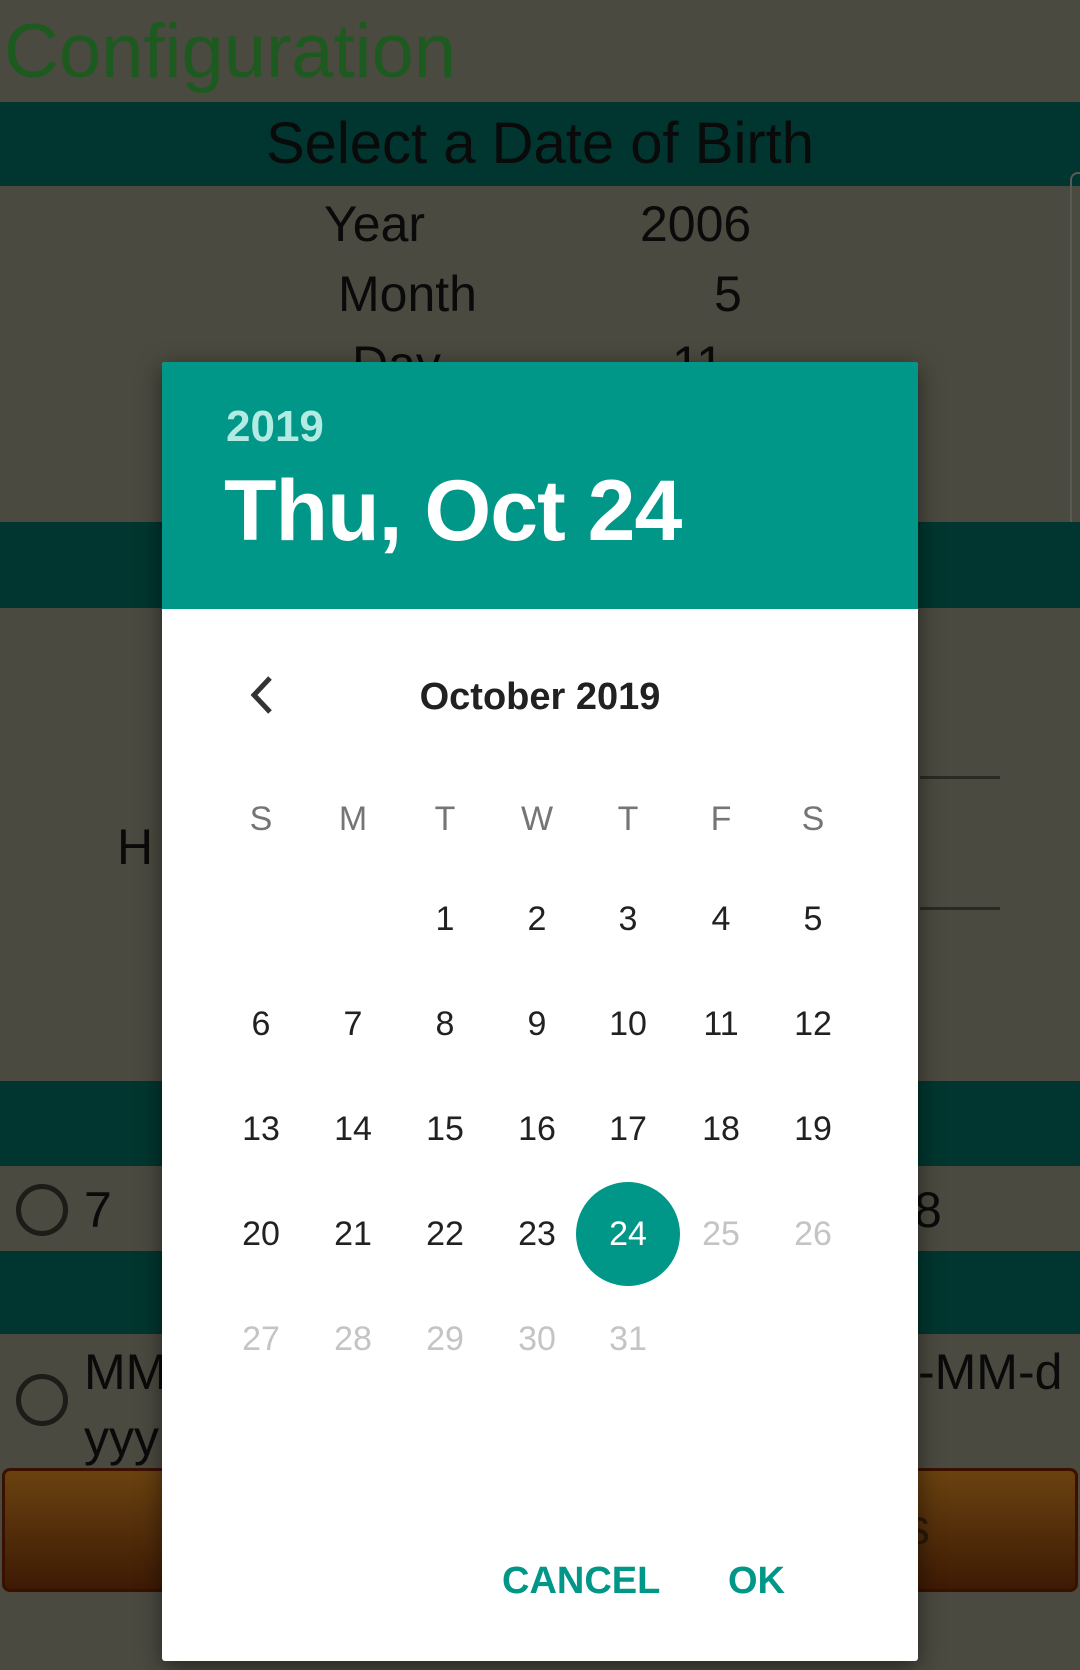  What do you see at coordinates (813, 1024) in the screenshot?
I see `calendar-day: 12` at bounding box center [813, 1024].